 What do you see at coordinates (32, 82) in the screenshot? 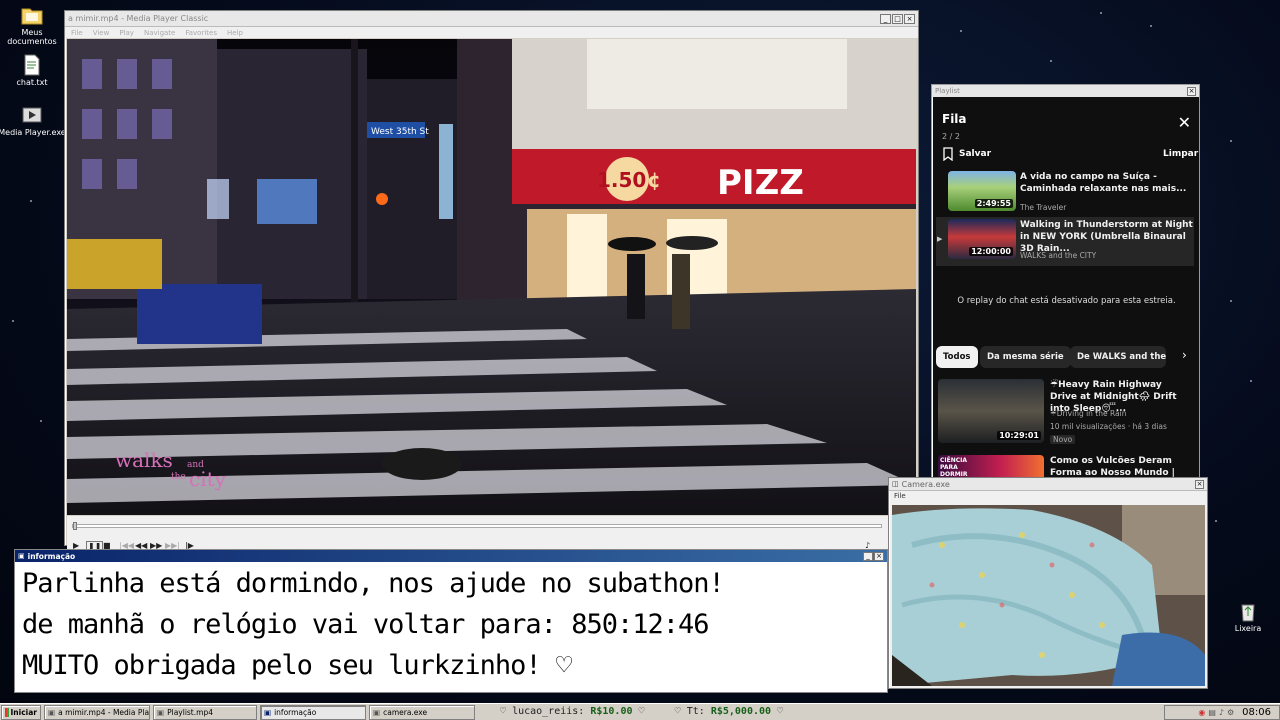
I see `desktop-icon-label: chat.txt` at bounding box center [32, 82].